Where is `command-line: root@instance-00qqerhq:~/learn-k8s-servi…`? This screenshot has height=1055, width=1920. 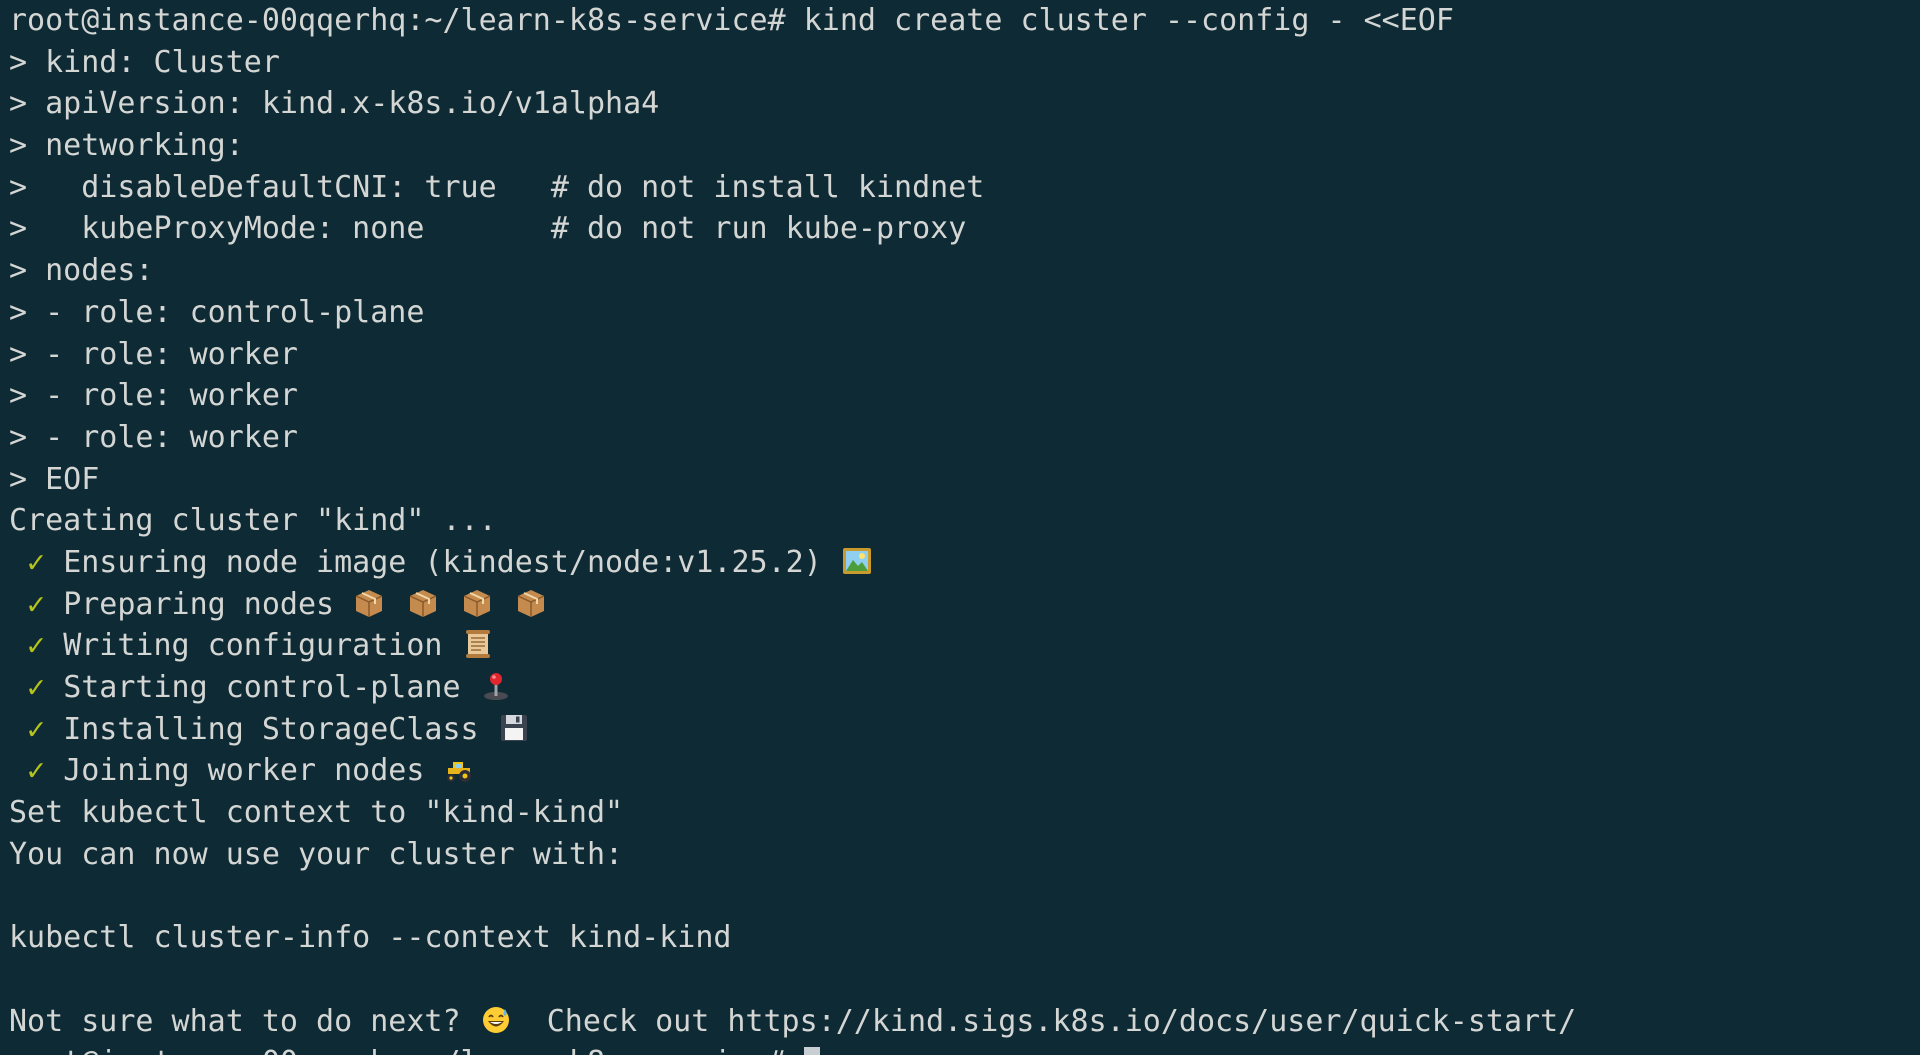
command-line: root@instance-00qqerhq:~/learn-k8s-servi… is located at coordinates (731, 20).